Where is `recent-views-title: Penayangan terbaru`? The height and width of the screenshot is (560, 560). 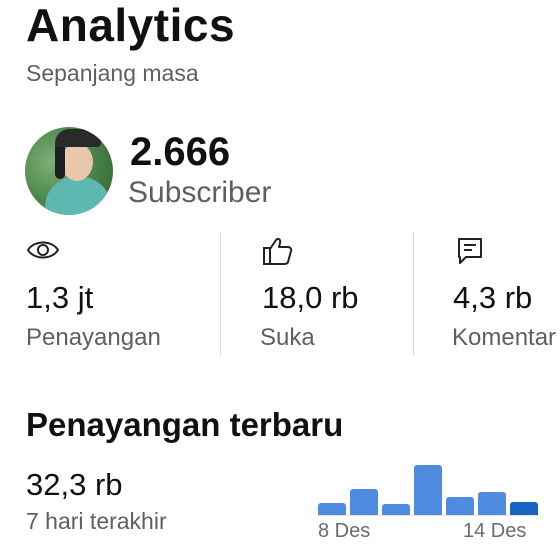
recent-views-title: Penayangan terbaru is located at coordinates (185, 424).